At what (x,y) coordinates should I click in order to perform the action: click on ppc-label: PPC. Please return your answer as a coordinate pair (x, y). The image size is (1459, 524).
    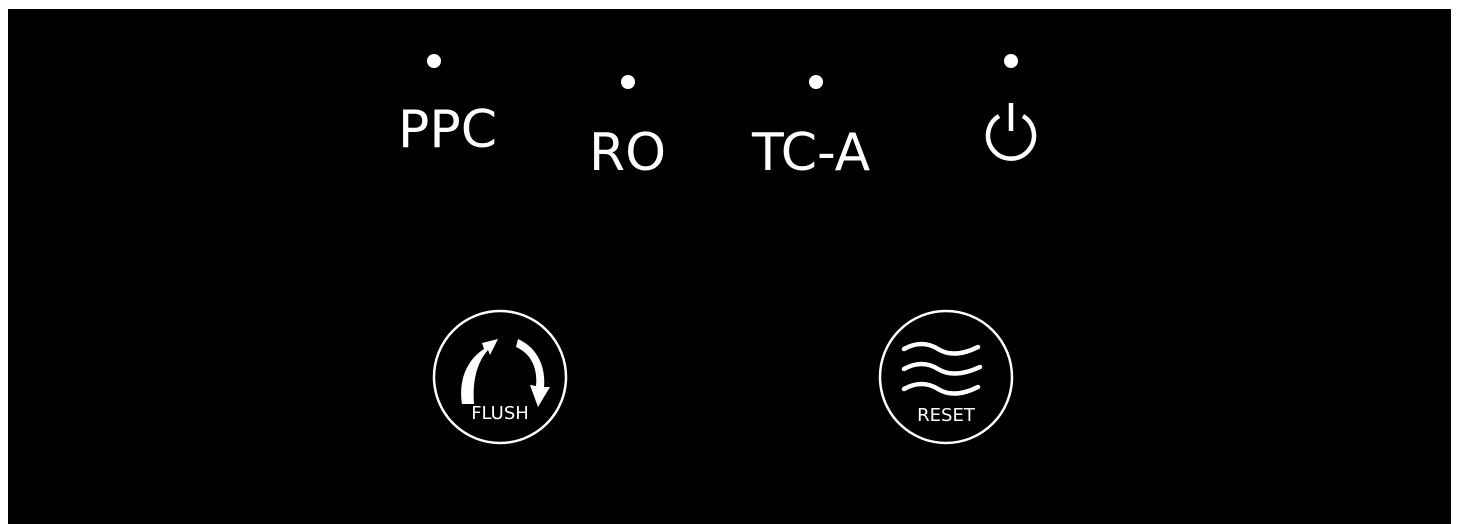
    Looking at the image, I should click on (448, 130).